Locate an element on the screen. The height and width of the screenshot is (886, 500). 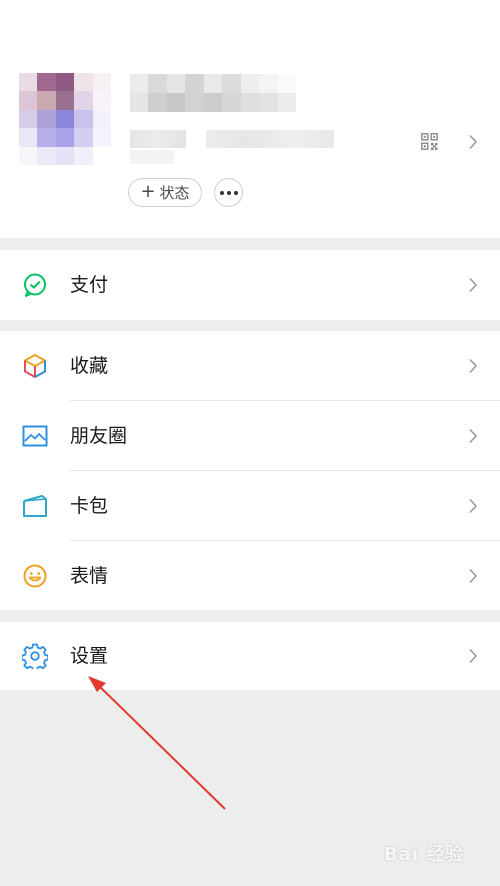
menu-label-moments: 朋友圈 is located at coordinates (99, 436).